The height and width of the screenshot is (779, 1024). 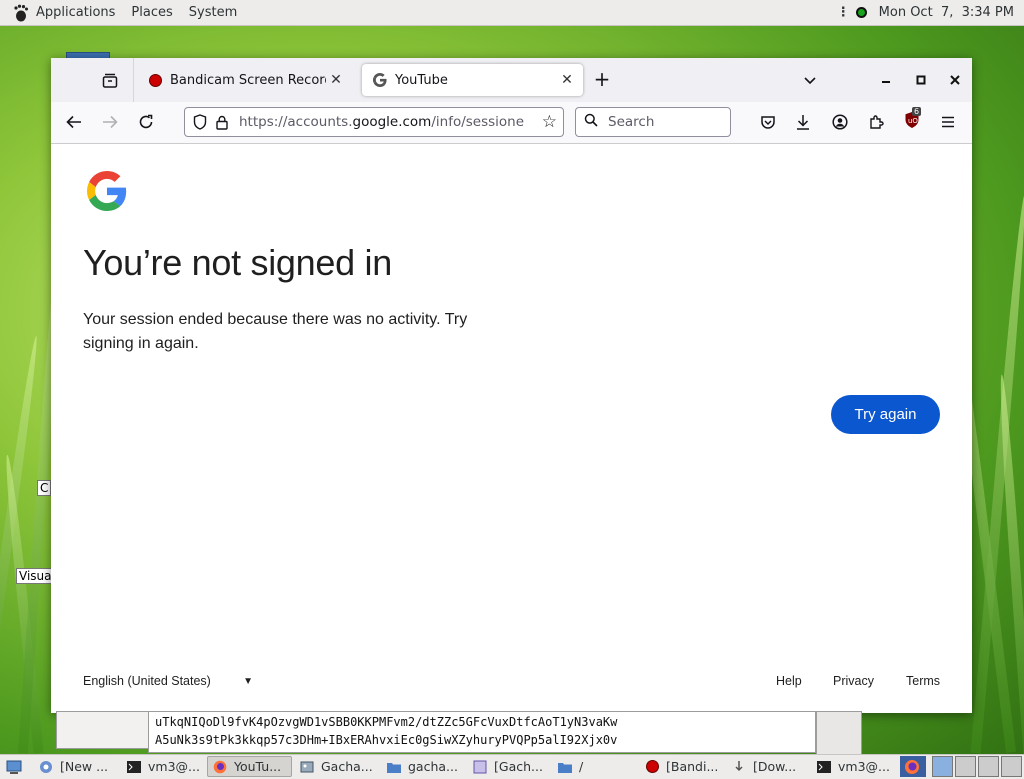 I want to click on app-menu-icon, so click(x=948, y=122).